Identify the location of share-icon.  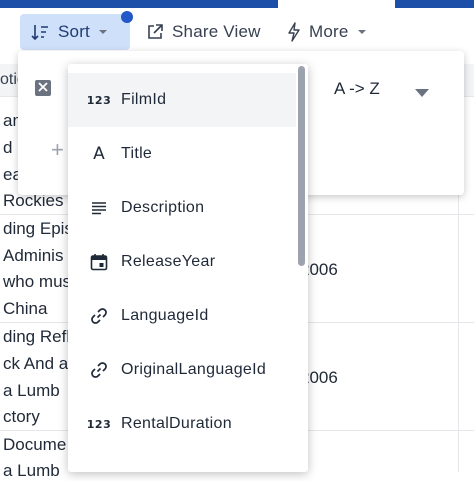
(155, 32).